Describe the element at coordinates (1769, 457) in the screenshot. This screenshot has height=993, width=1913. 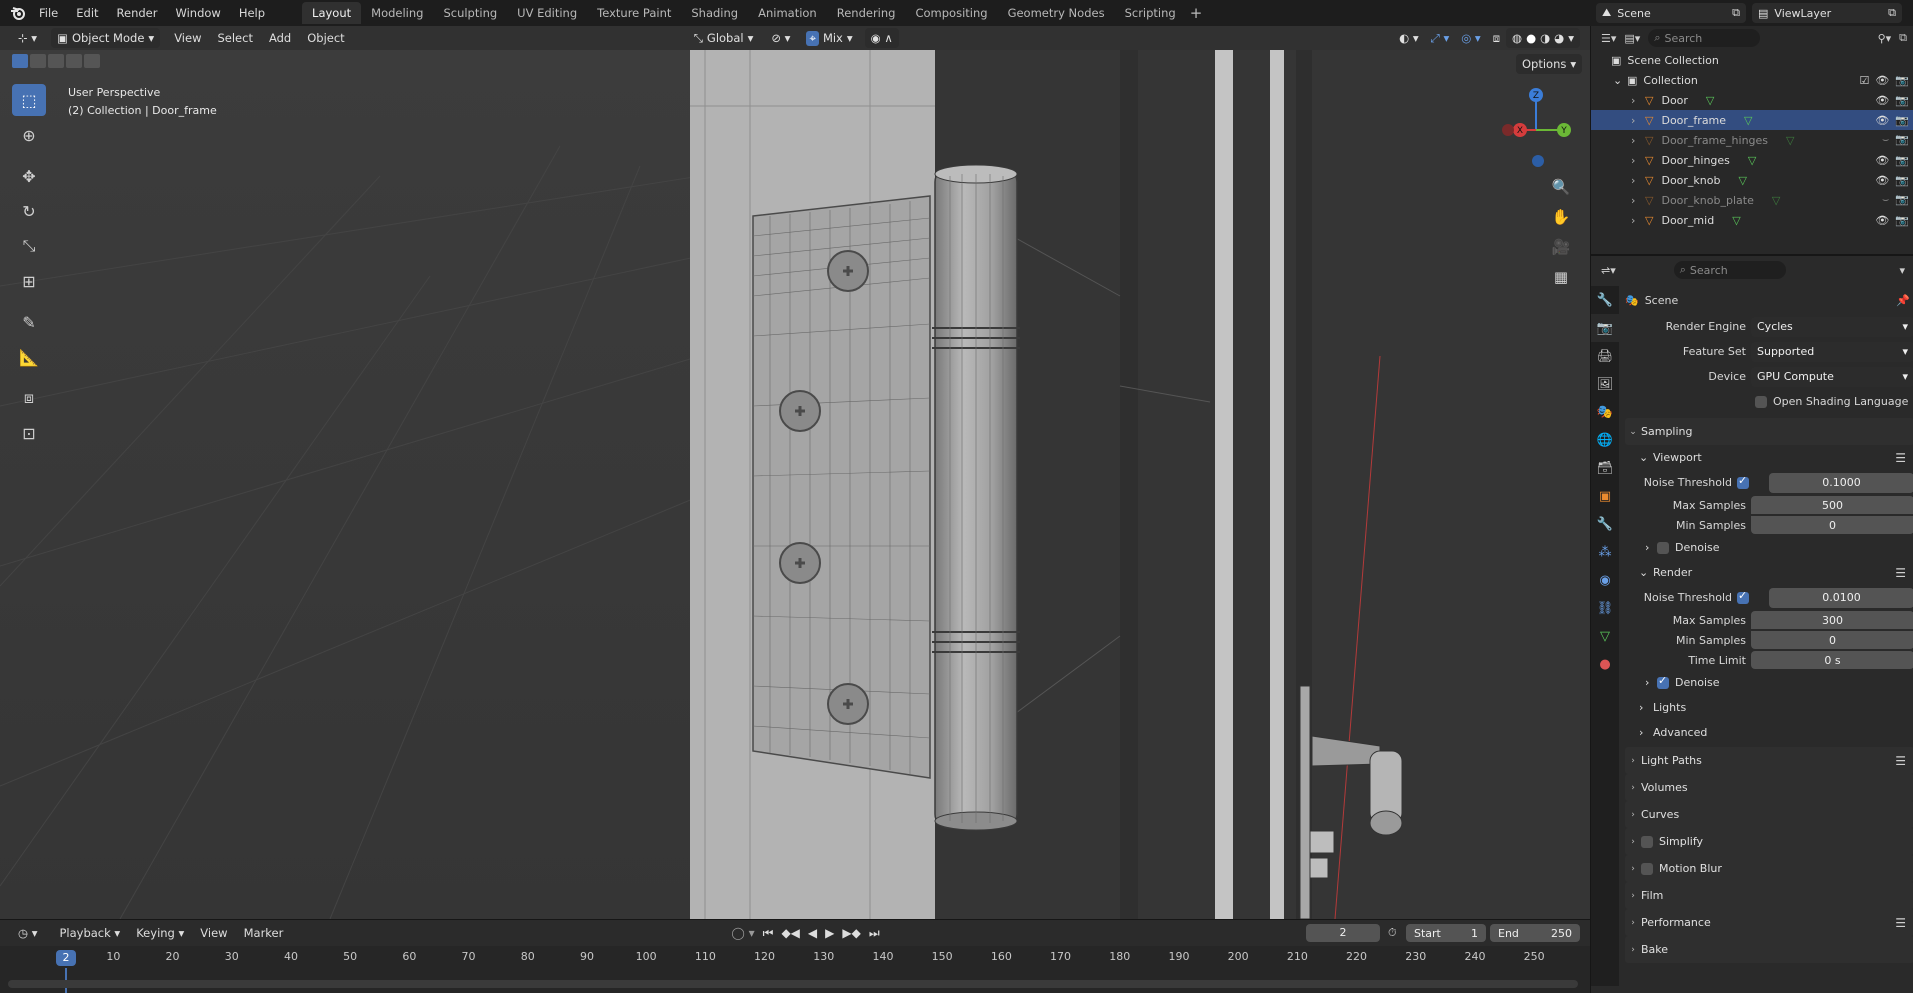
I see `viewport-subpanel-header: ⌄ Viewport ☰` at that location.